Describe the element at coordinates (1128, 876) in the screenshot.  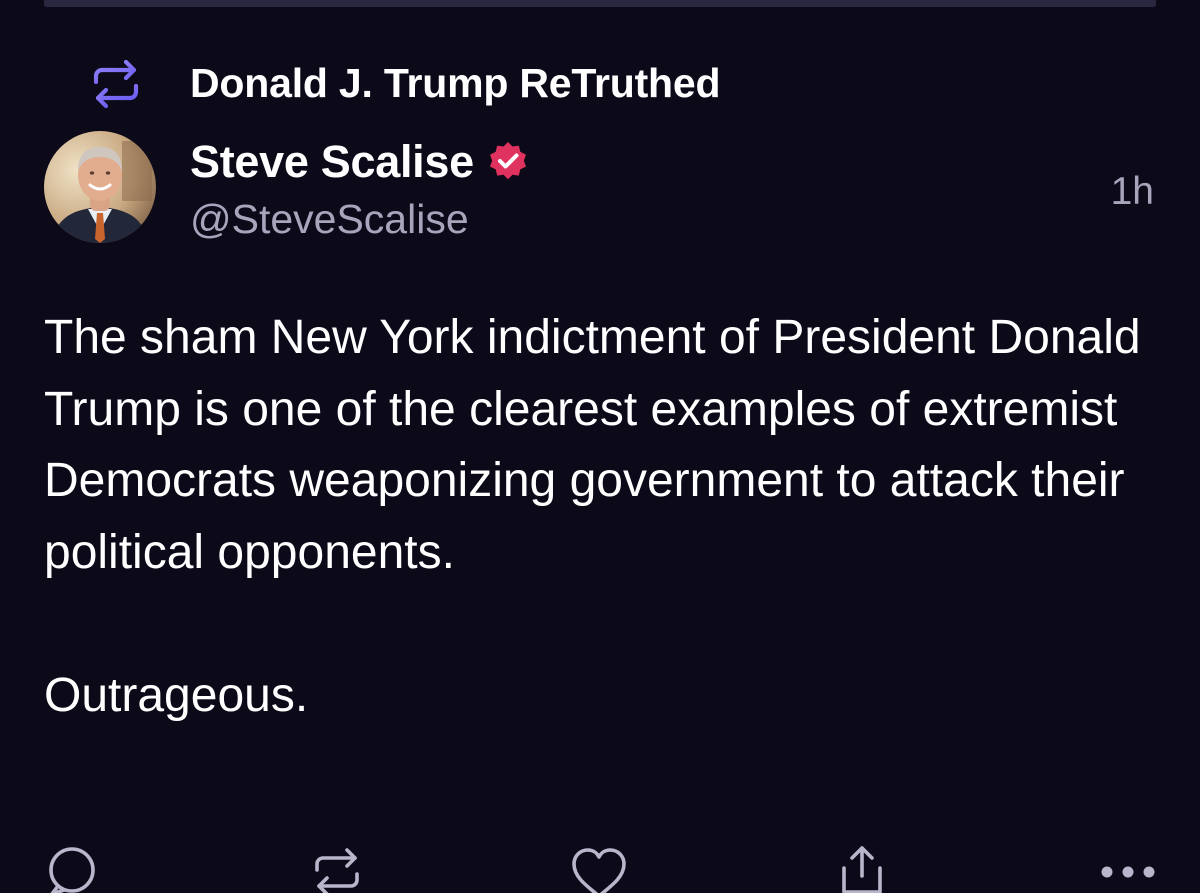
I see `more-icon` at that location.